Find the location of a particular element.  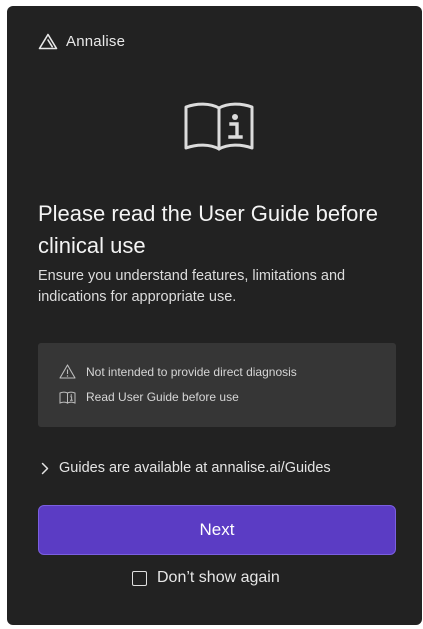

book-info-icon is located at coordinates (67, 397).